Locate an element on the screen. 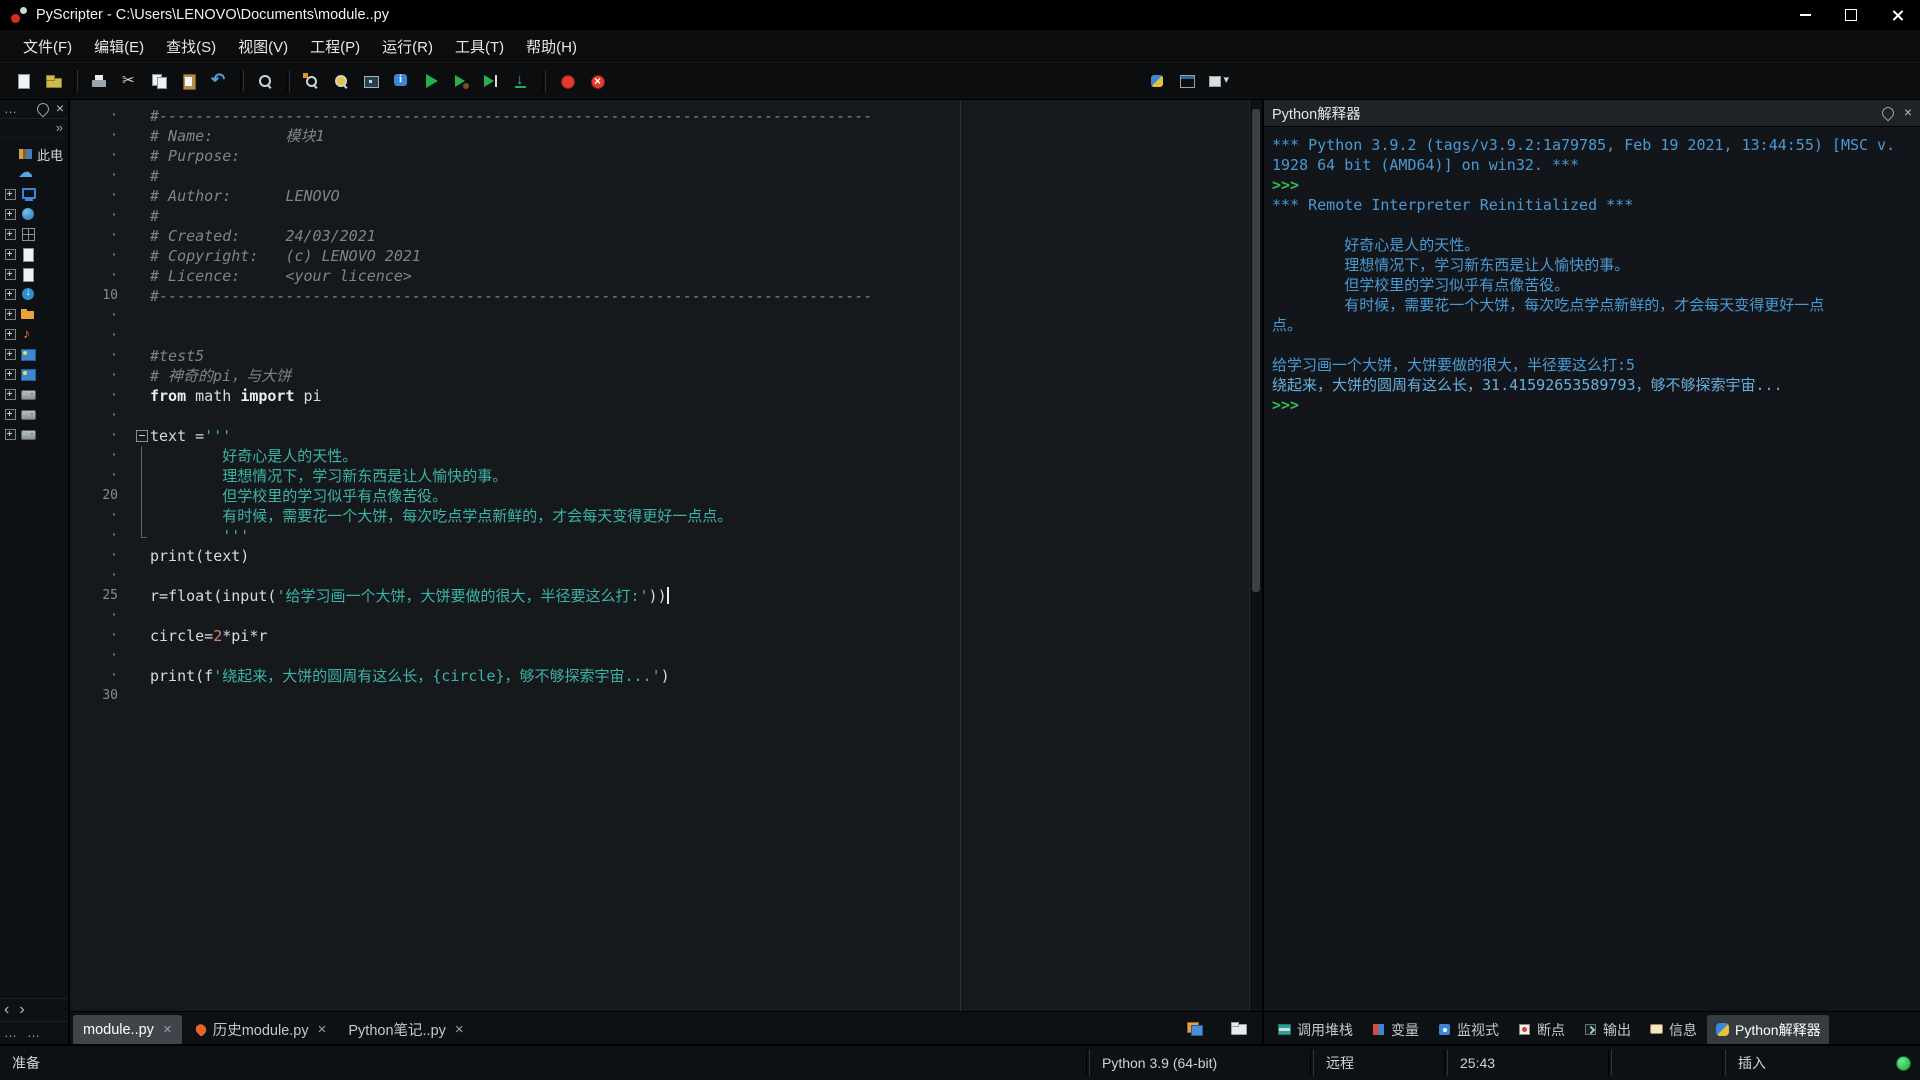 The height and width of the screenshot is (1080, 1920). code-line: text =''' is located at coordinates (699, 436).